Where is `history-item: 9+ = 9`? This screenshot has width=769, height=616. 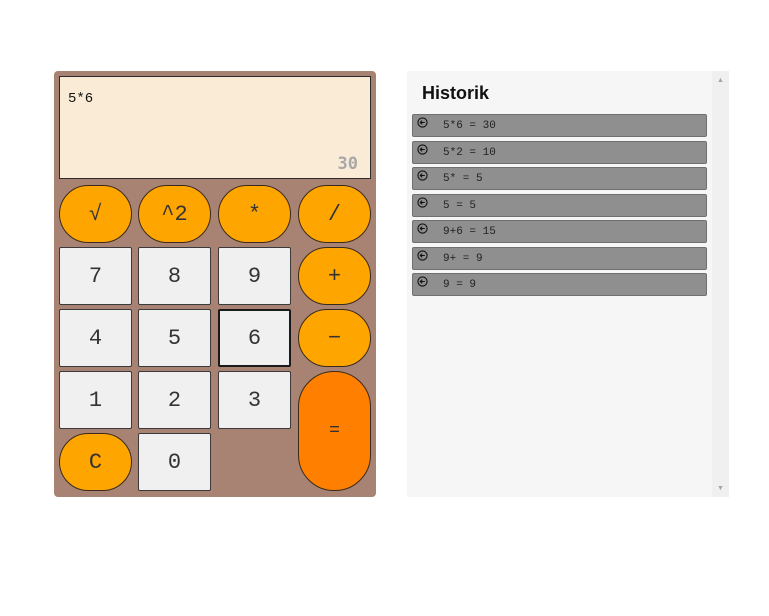 history-item: 9+ = 9 is located at coordinates (559, 258).